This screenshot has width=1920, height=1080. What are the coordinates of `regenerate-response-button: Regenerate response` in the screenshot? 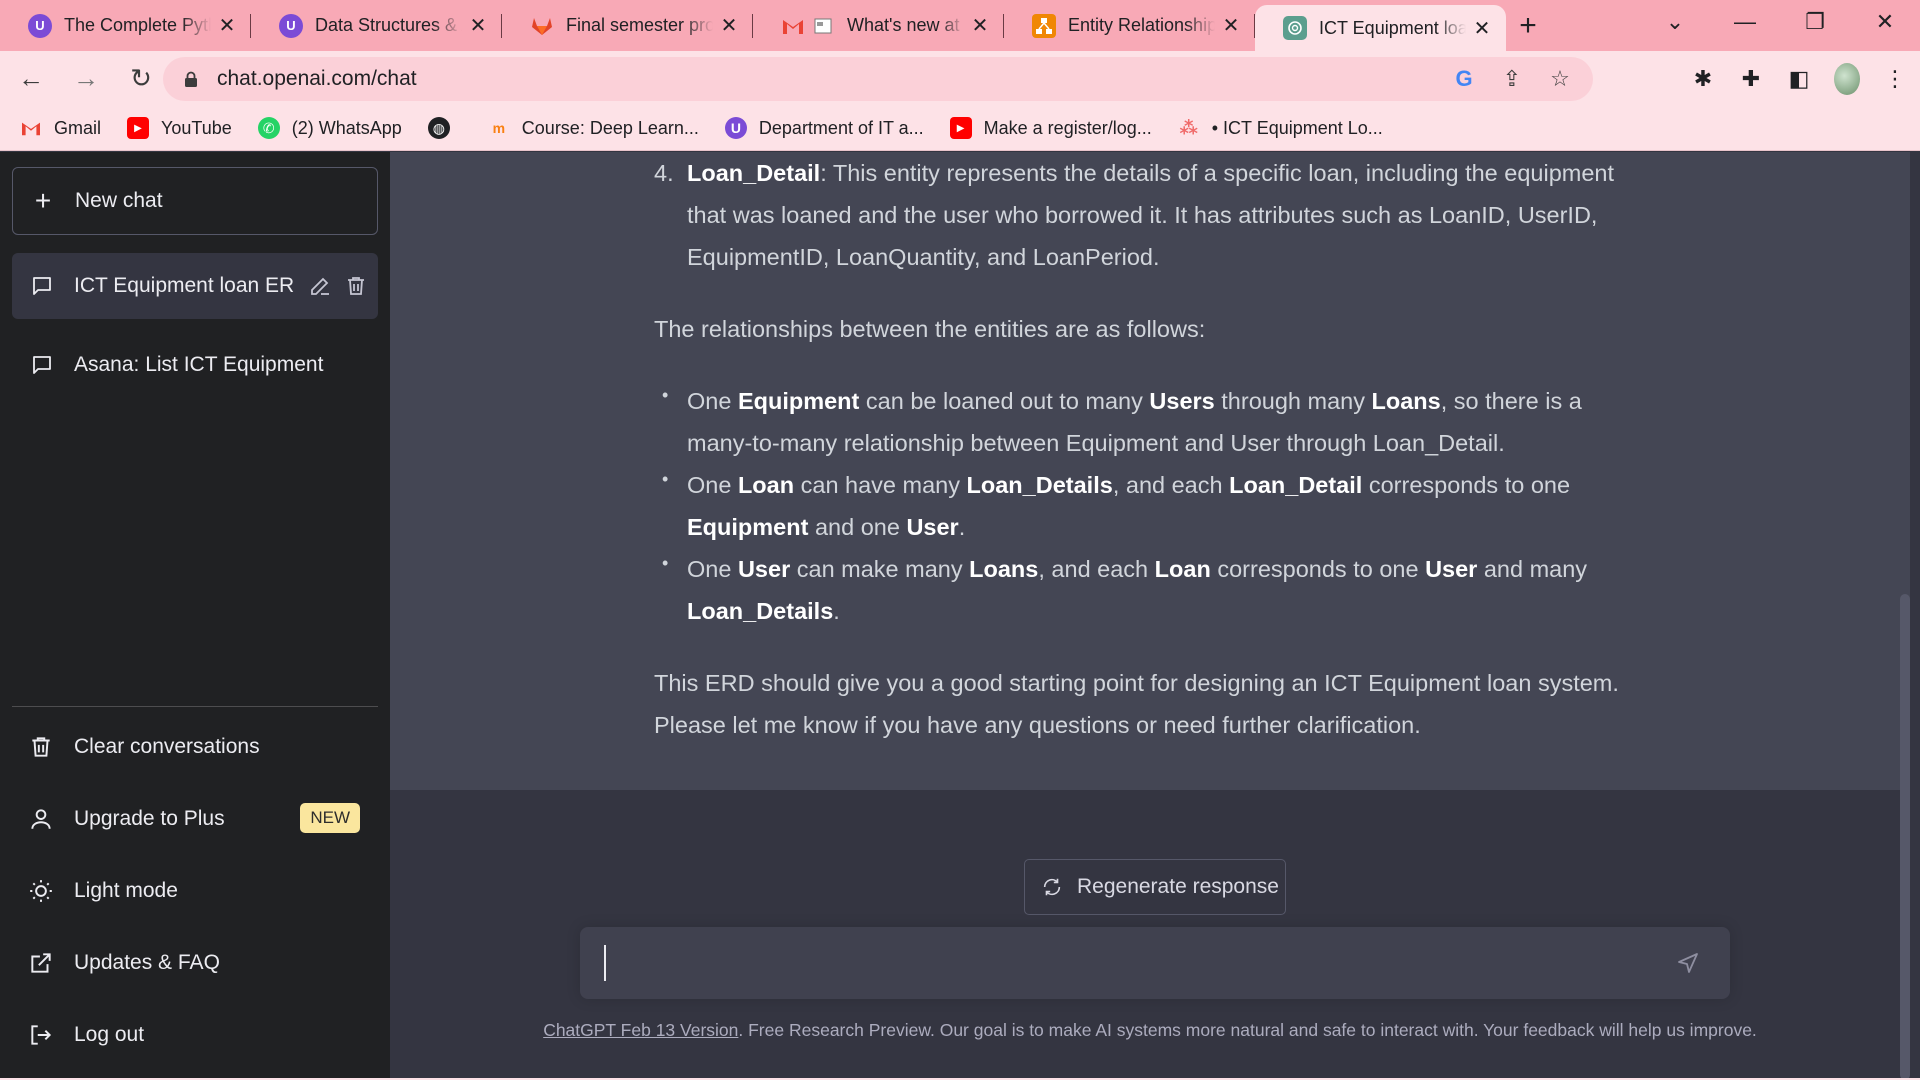 It's located at (1155, 887).